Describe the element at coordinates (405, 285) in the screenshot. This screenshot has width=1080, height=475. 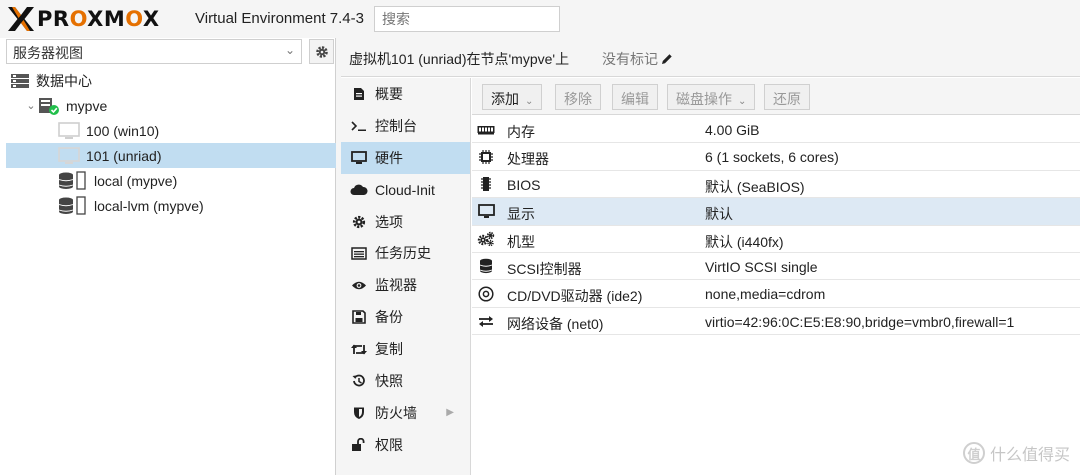
I see `menu-item-monitor: 监视器` at that location.